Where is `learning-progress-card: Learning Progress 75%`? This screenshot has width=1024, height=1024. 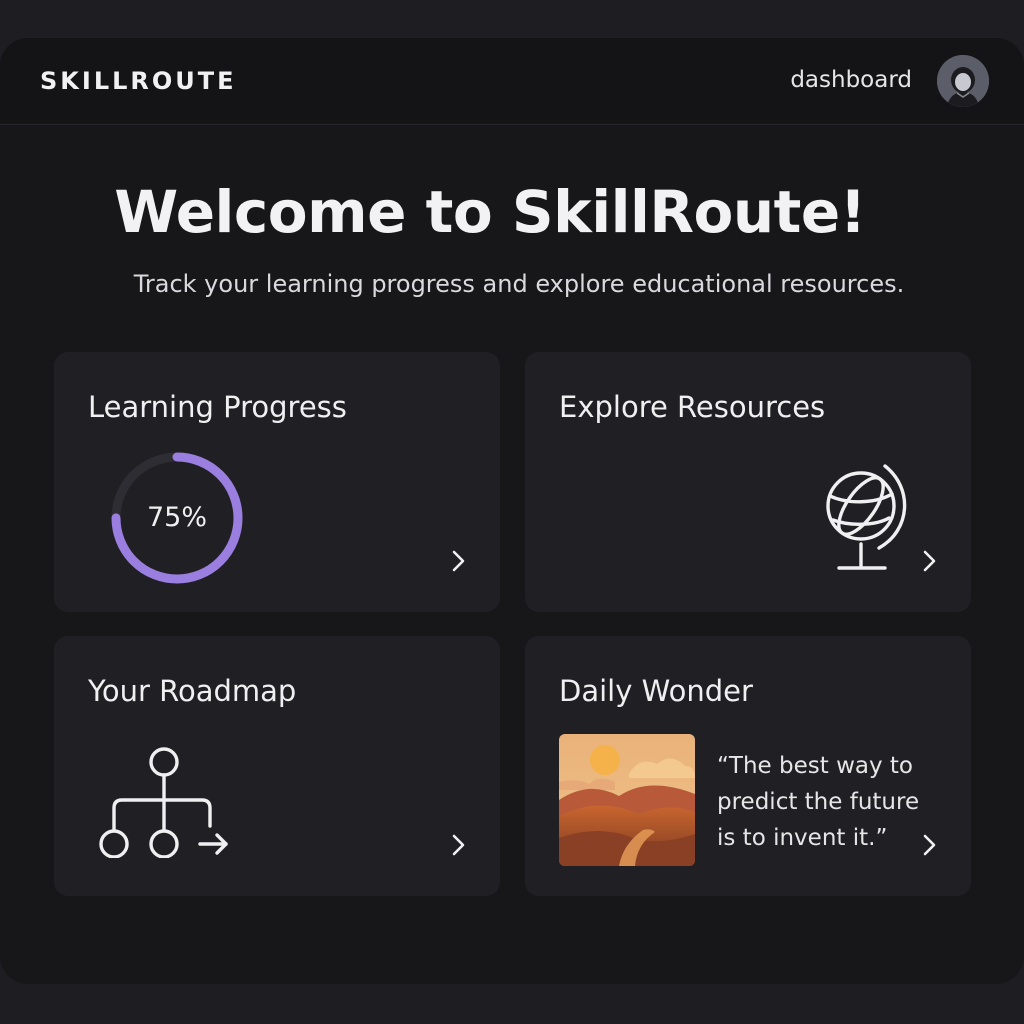
learning-progress-card: Learning Progress 75% is located at coordinates (277, 482).